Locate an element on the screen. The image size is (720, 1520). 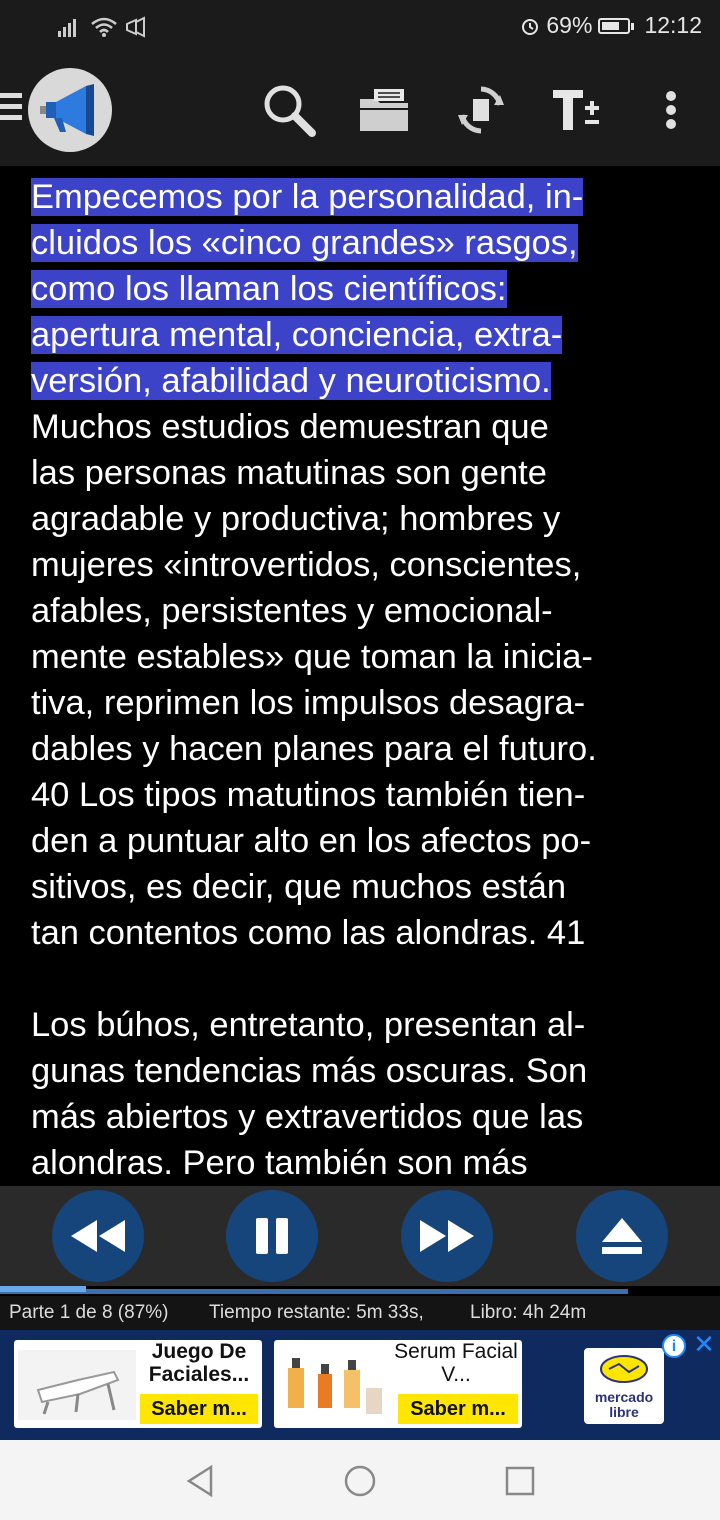
text-size-icon is located at coordinates (576, 110).